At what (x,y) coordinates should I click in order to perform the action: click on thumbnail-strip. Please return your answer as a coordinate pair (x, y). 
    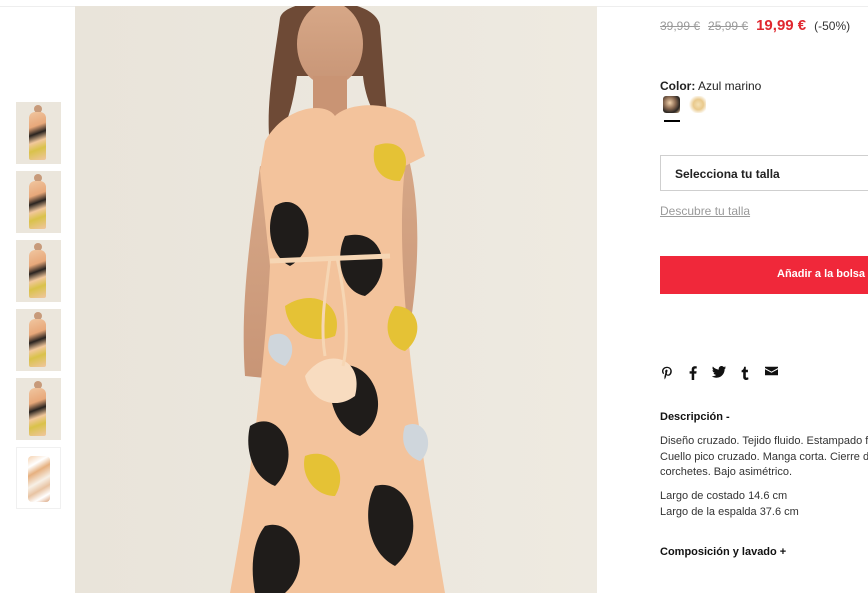
    Looking at the image, I should click on (38, 309).